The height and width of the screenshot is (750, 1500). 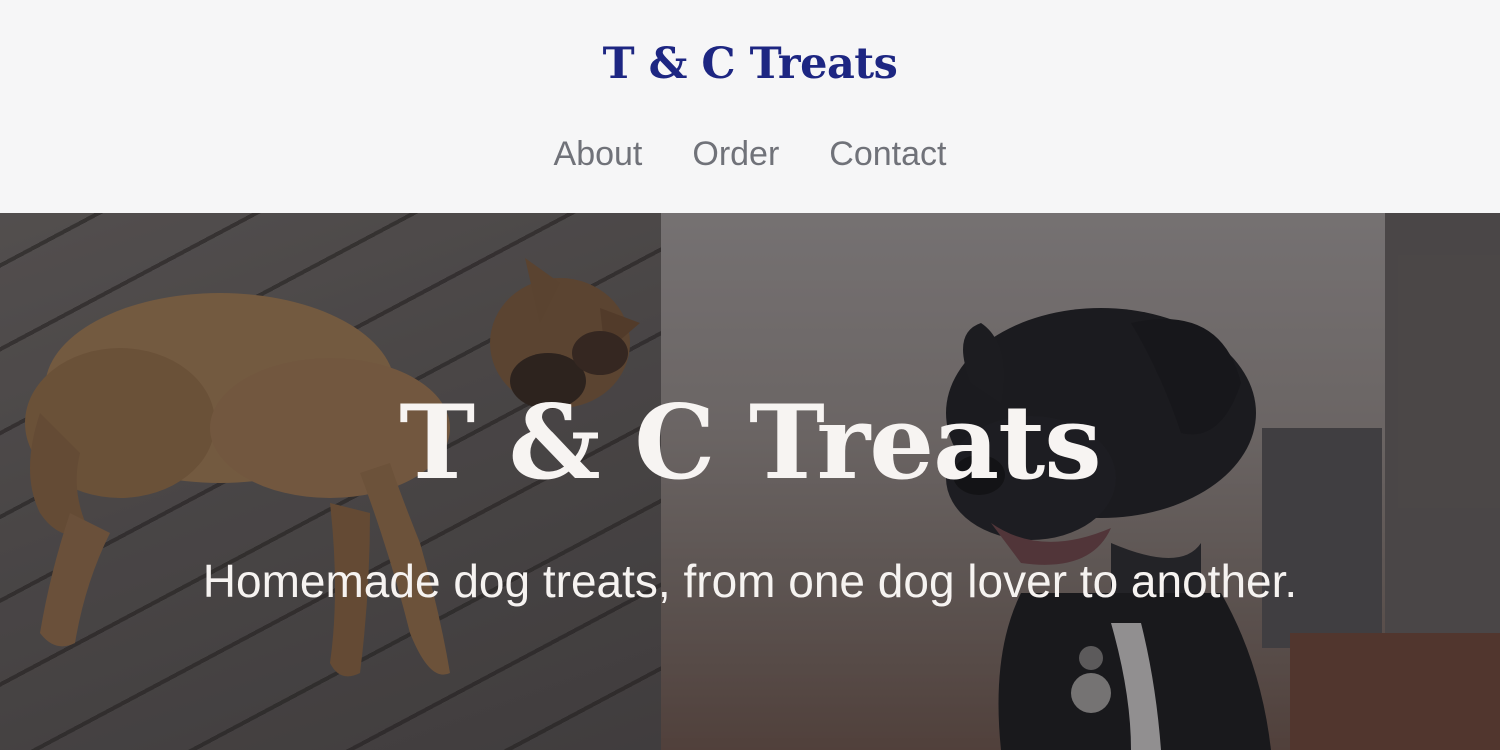 I want to click on nav-link-order: Order, so click(x=735, y=154).